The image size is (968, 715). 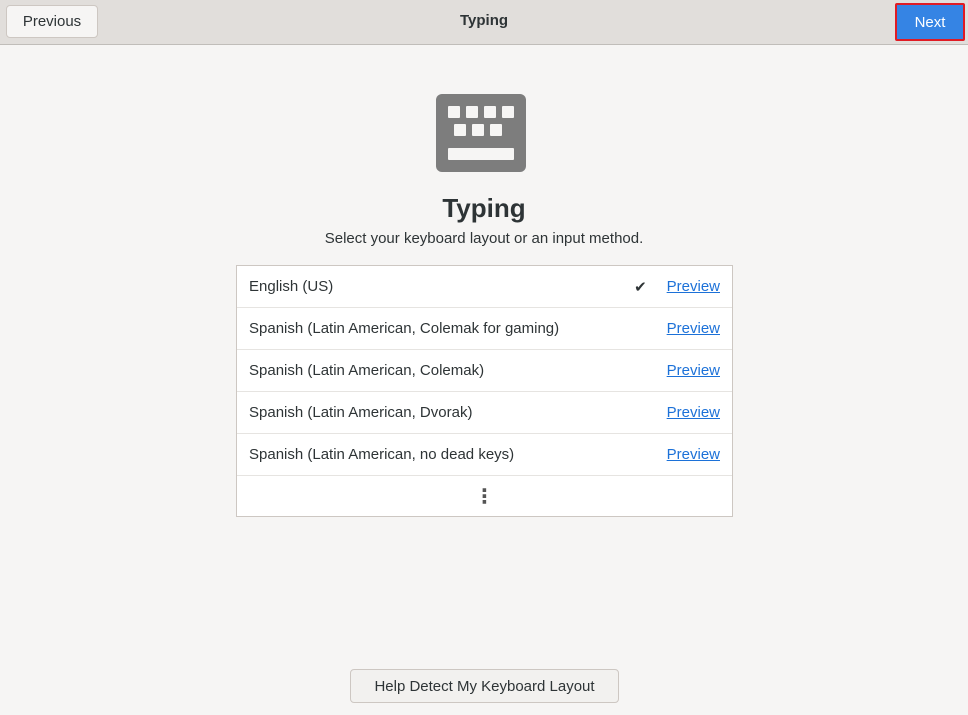 What do you see at coordinates (382, 454) in the screenshot?
I see `layout-label: Spanish (Latin American, no dead keys)` at bounding box center [382, 454].